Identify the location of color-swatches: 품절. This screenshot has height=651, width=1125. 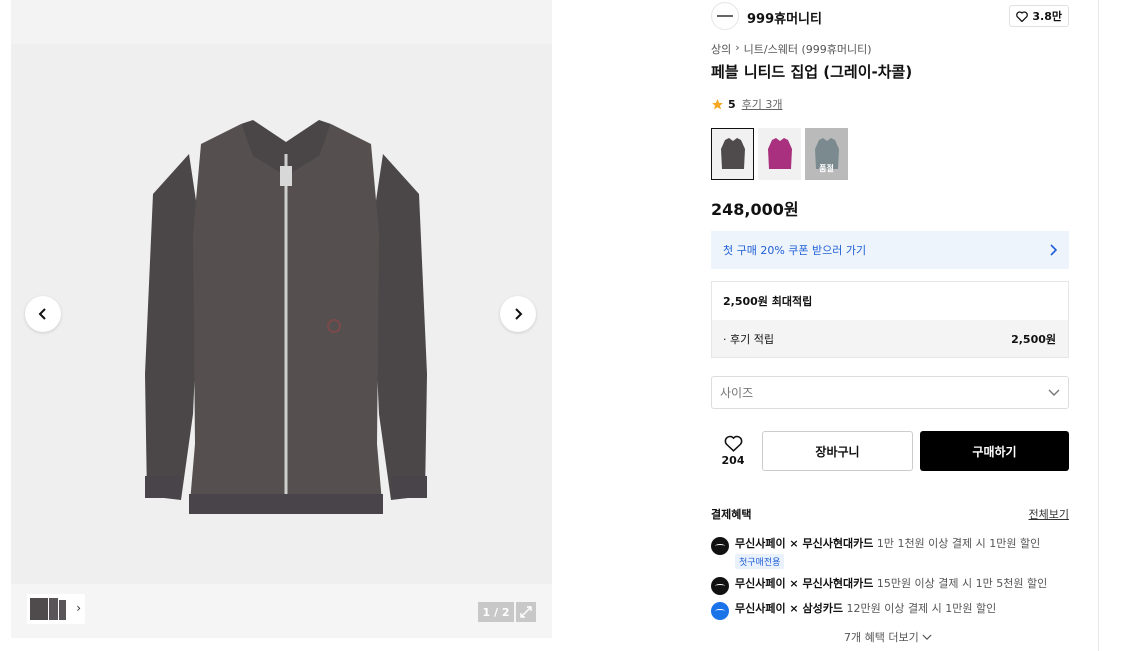
(779, 154).